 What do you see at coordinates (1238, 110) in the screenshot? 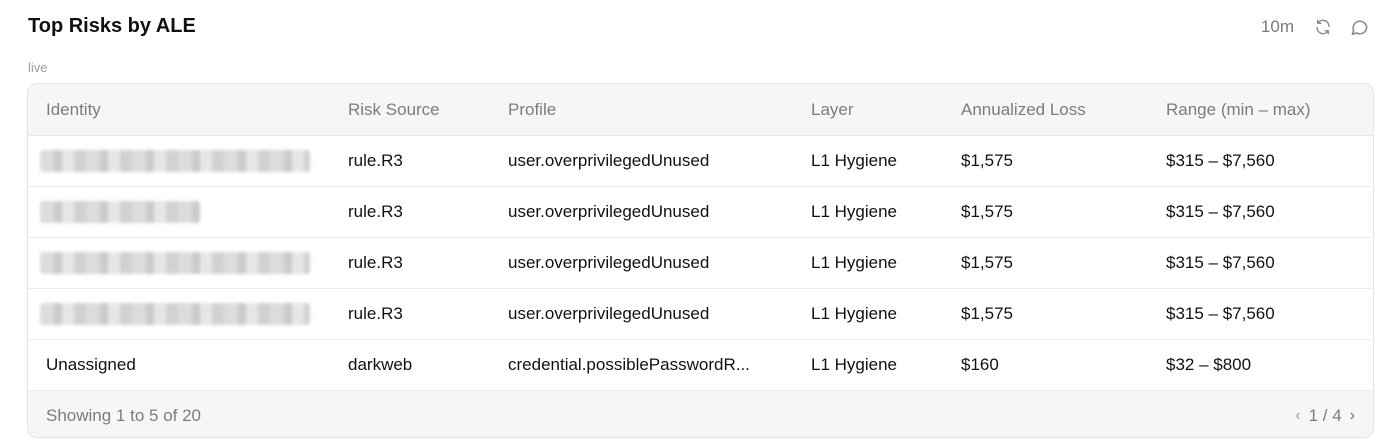
I see `column-header-range: Range (min – max)` at bounding box center [1238, 110].